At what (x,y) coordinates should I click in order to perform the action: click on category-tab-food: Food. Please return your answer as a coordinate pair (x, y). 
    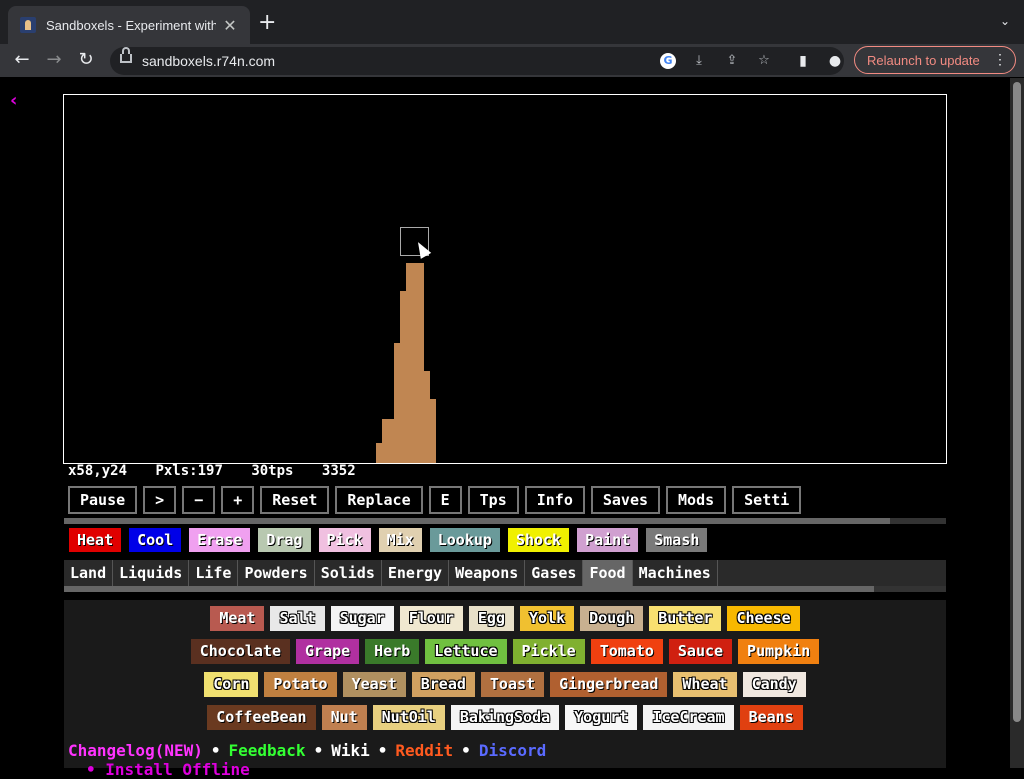
    Looking at the image, I should click on (608, 573).